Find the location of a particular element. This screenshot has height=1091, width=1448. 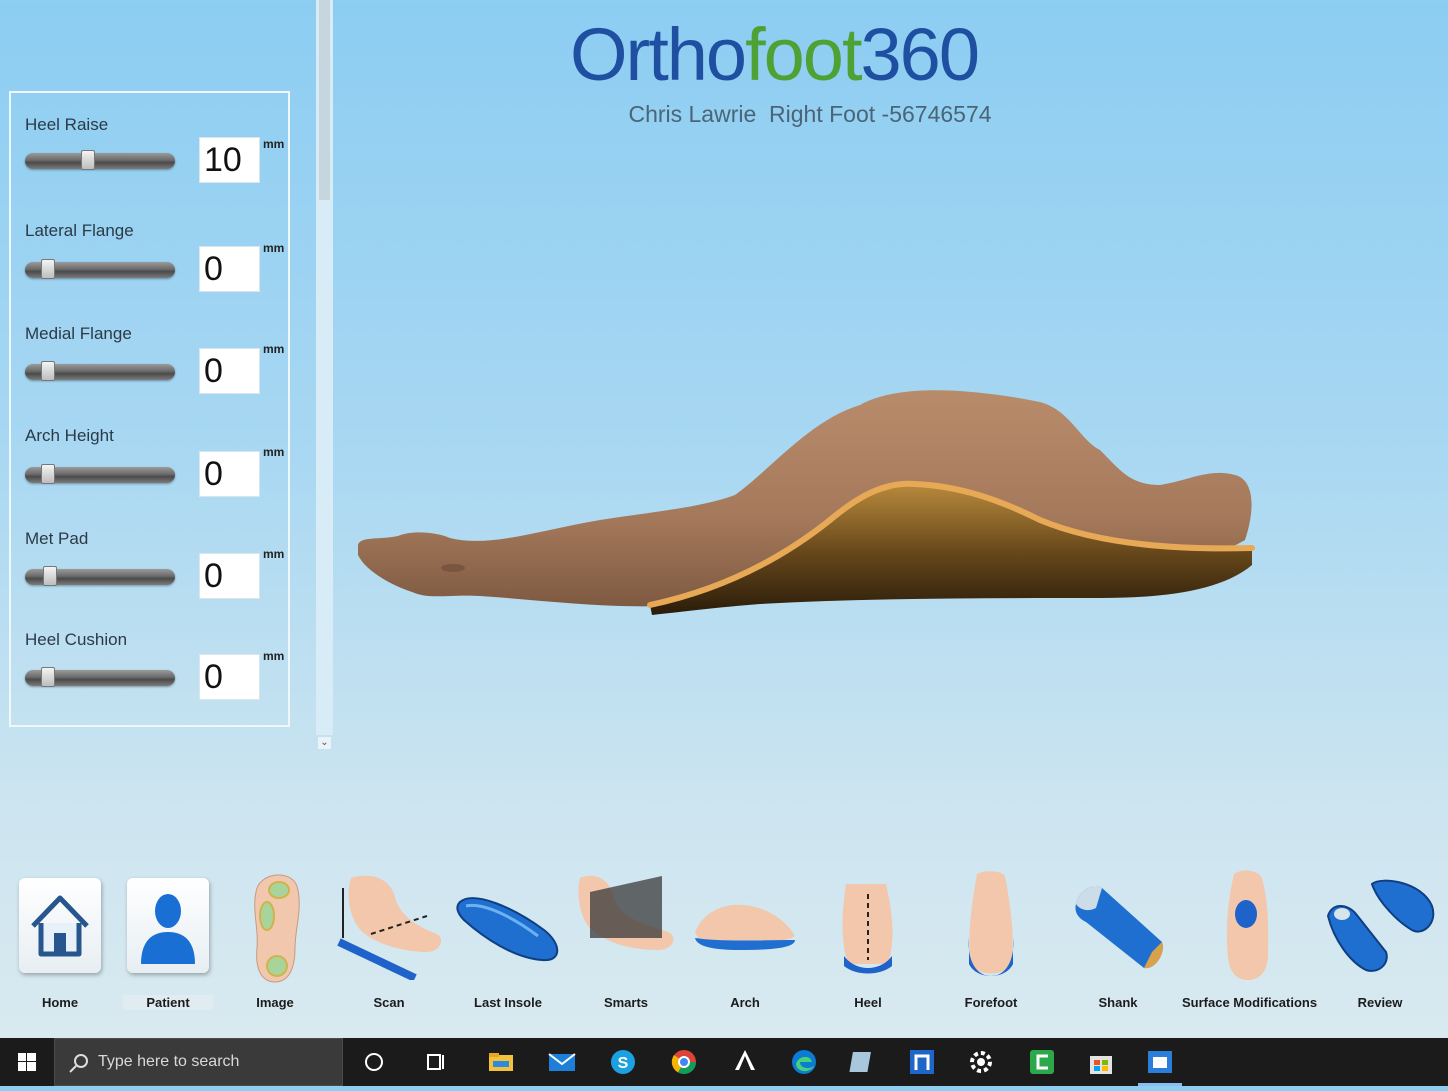

home-icon is located at coordinates (60, 925).